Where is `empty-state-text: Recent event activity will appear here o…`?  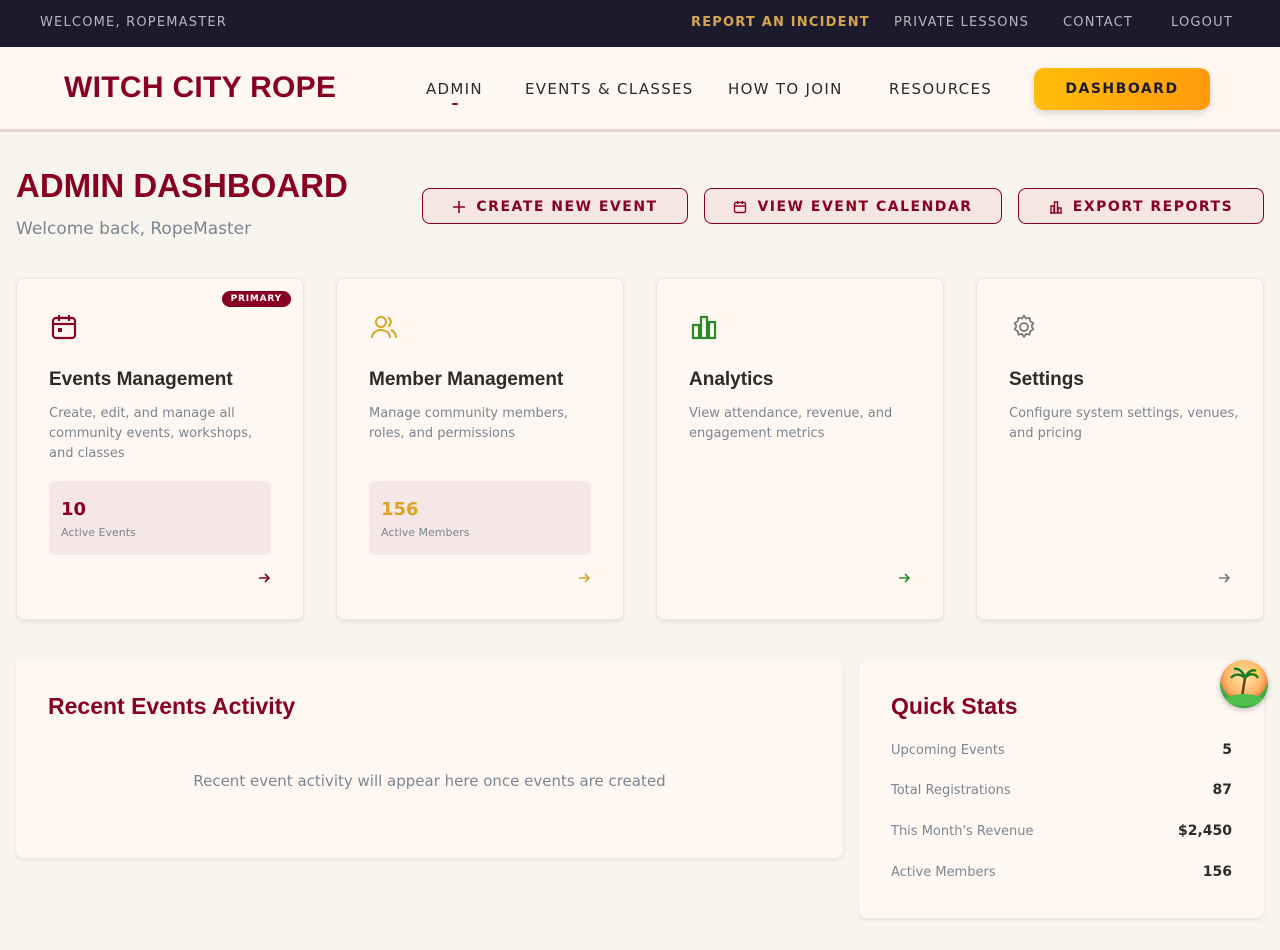
empty-state-text: Recent event activity will appear here o… is located at coordinates (429, 781).